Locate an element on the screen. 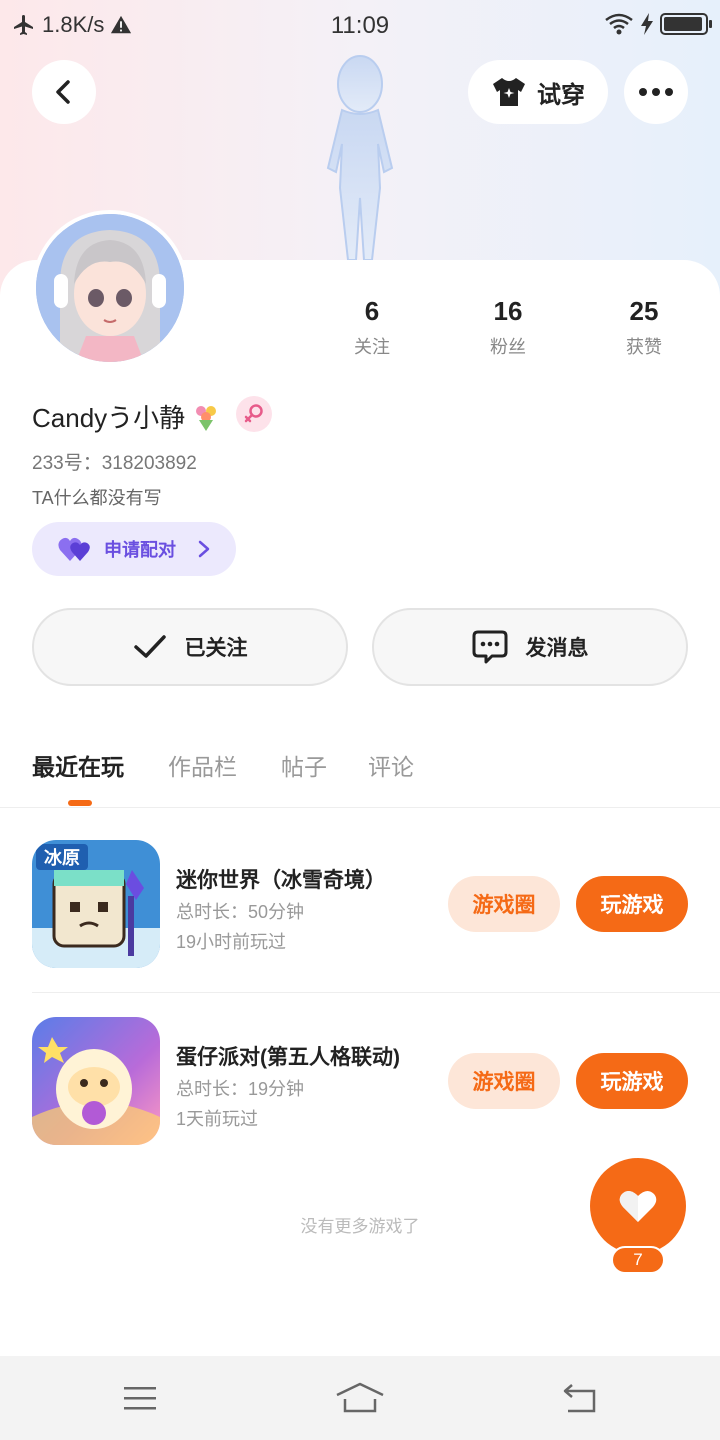 The height and width of the screenshot is (1440, 720). pair-label: 申请配对 is located at coordinates (140, 550).